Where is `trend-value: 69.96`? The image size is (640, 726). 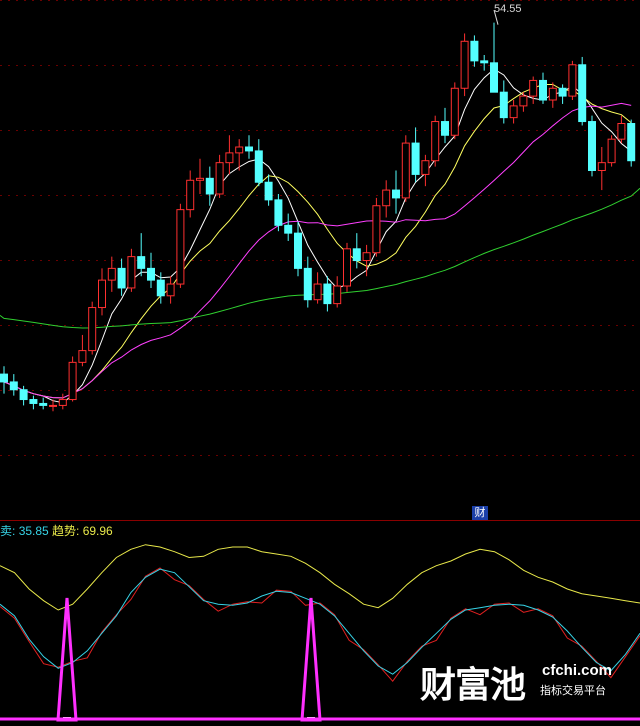
trend-value: 69.96 is located at coordinates (97, 531).